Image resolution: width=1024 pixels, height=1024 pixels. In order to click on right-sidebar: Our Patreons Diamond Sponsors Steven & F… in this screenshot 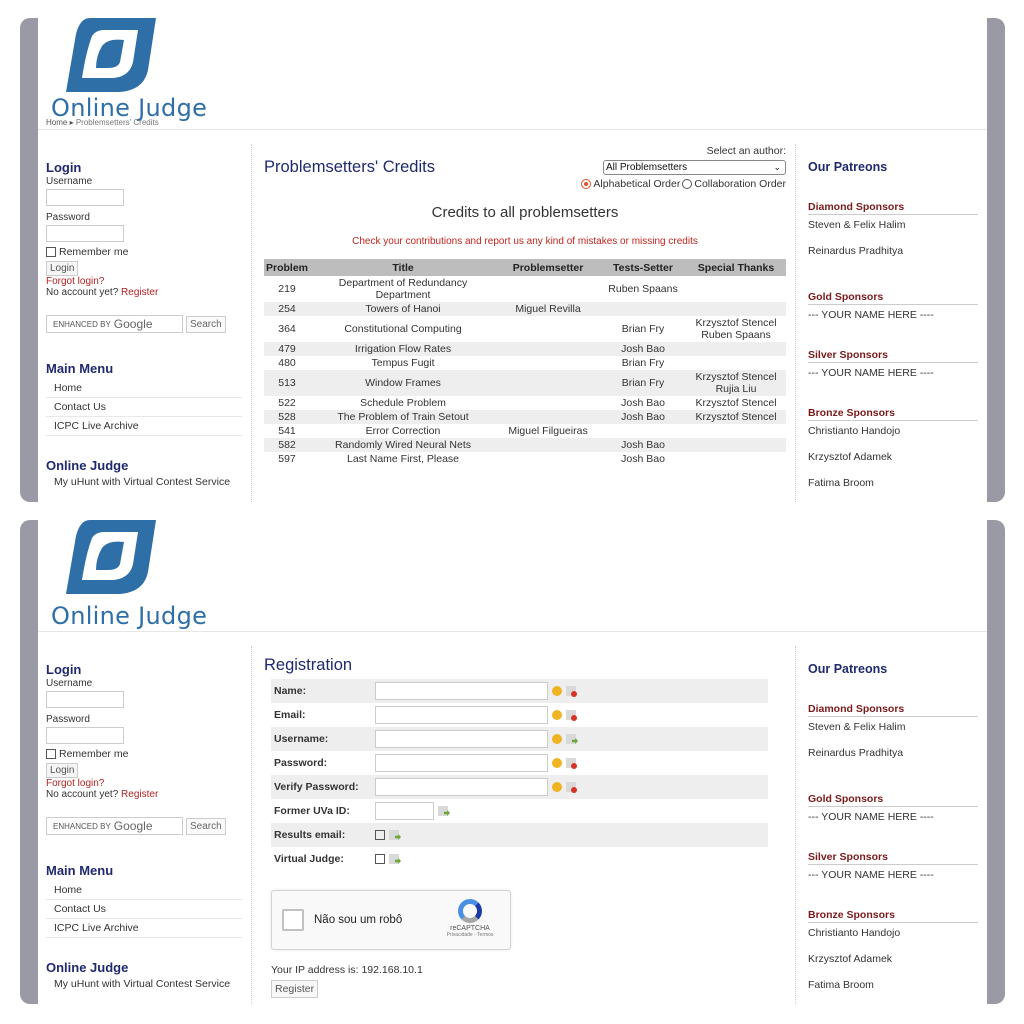, I will do `click(893, 826)`.